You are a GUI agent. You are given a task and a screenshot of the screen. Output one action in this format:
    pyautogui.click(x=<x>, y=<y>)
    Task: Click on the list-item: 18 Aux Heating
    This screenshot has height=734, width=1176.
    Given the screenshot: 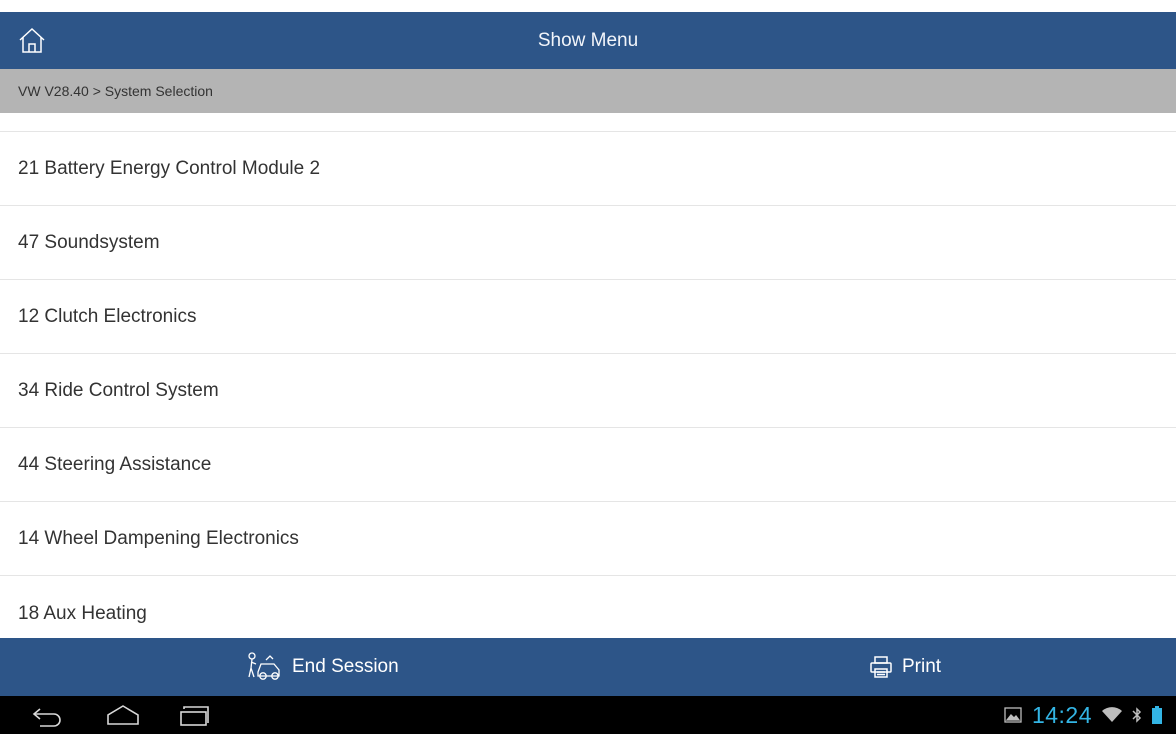 What is the action you would take?
    pyautogui.click(x=588, y=607)
    